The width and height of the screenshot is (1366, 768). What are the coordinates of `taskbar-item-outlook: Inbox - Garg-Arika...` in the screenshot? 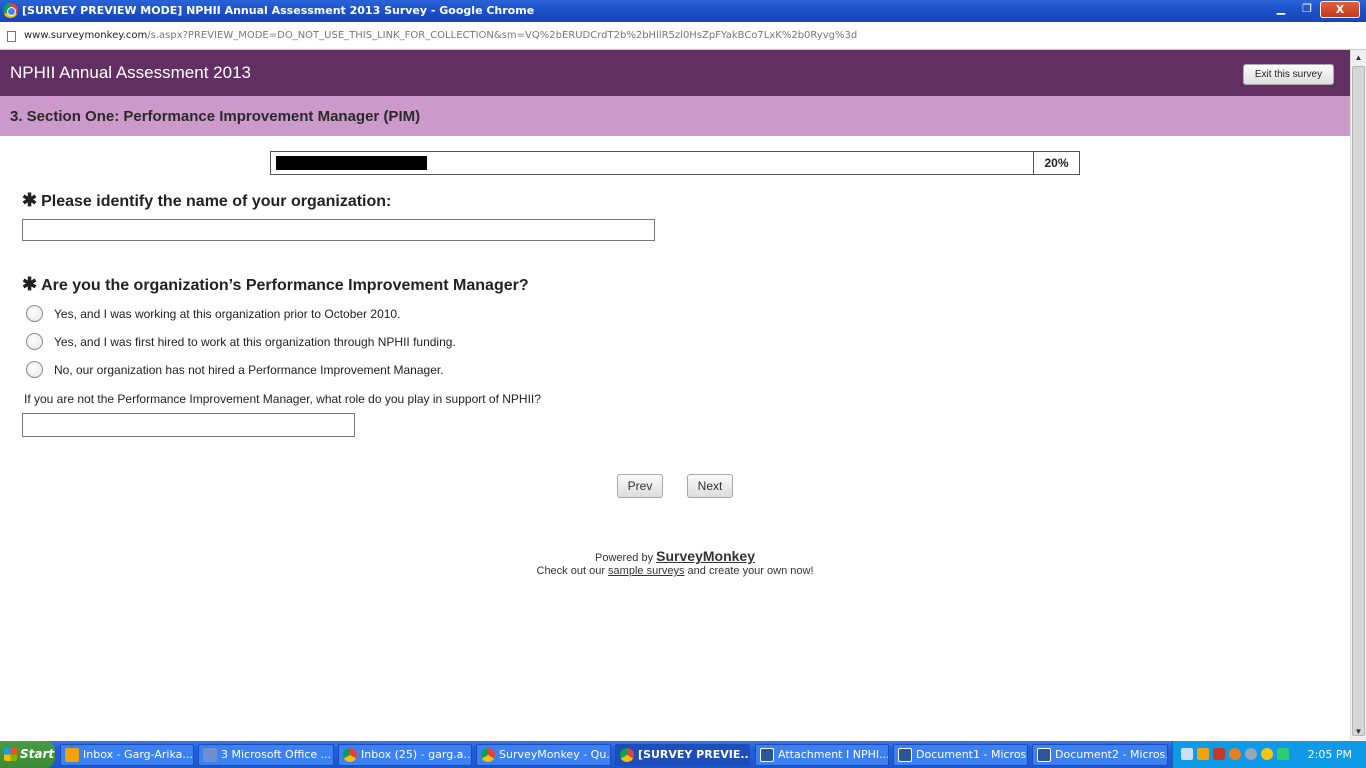 It's located at (127, 755).